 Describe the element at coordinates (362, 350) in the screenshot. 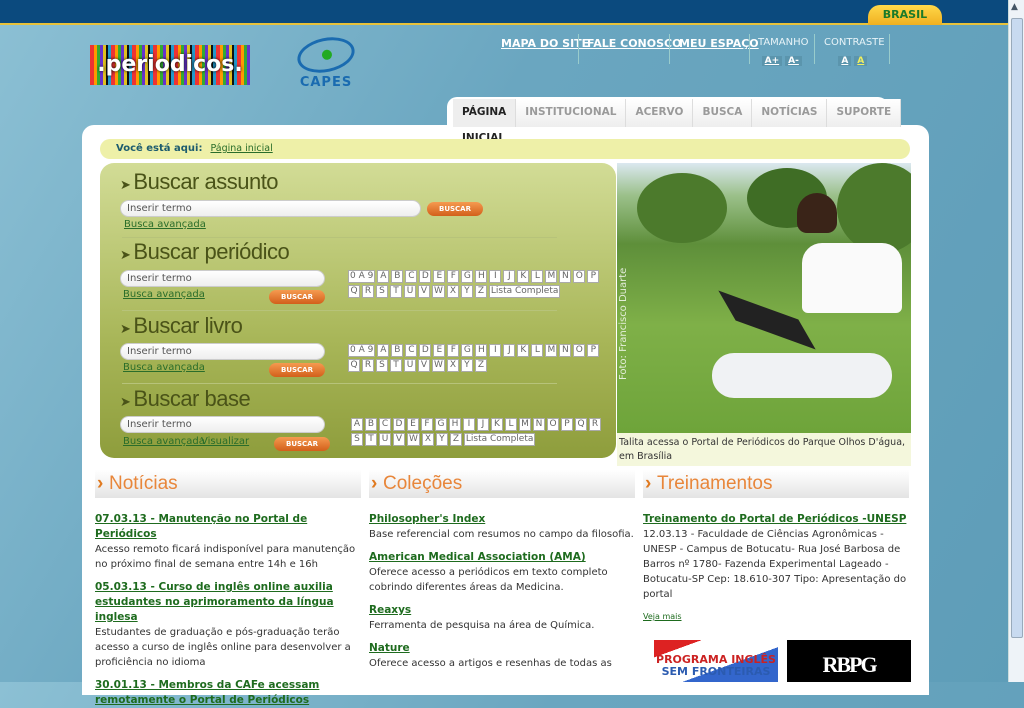

I see `letter-index-button: 0 A 9` at that location.